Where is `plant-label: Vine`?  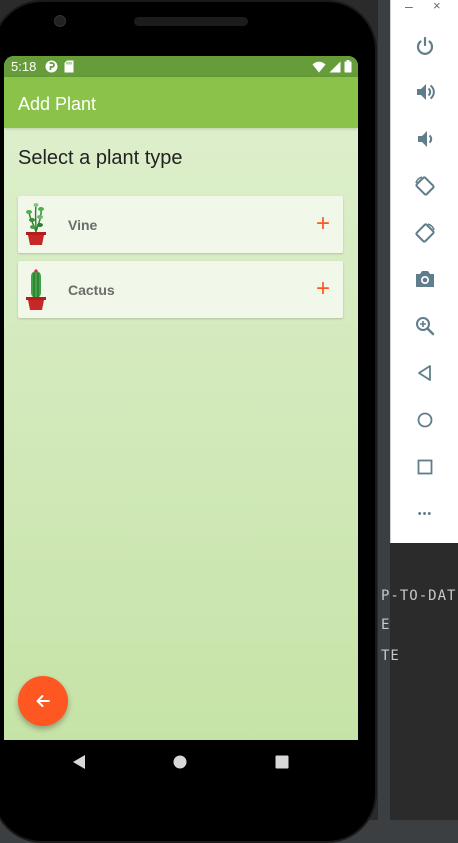 plant-label: Vine is located at coordinates (83, 225).